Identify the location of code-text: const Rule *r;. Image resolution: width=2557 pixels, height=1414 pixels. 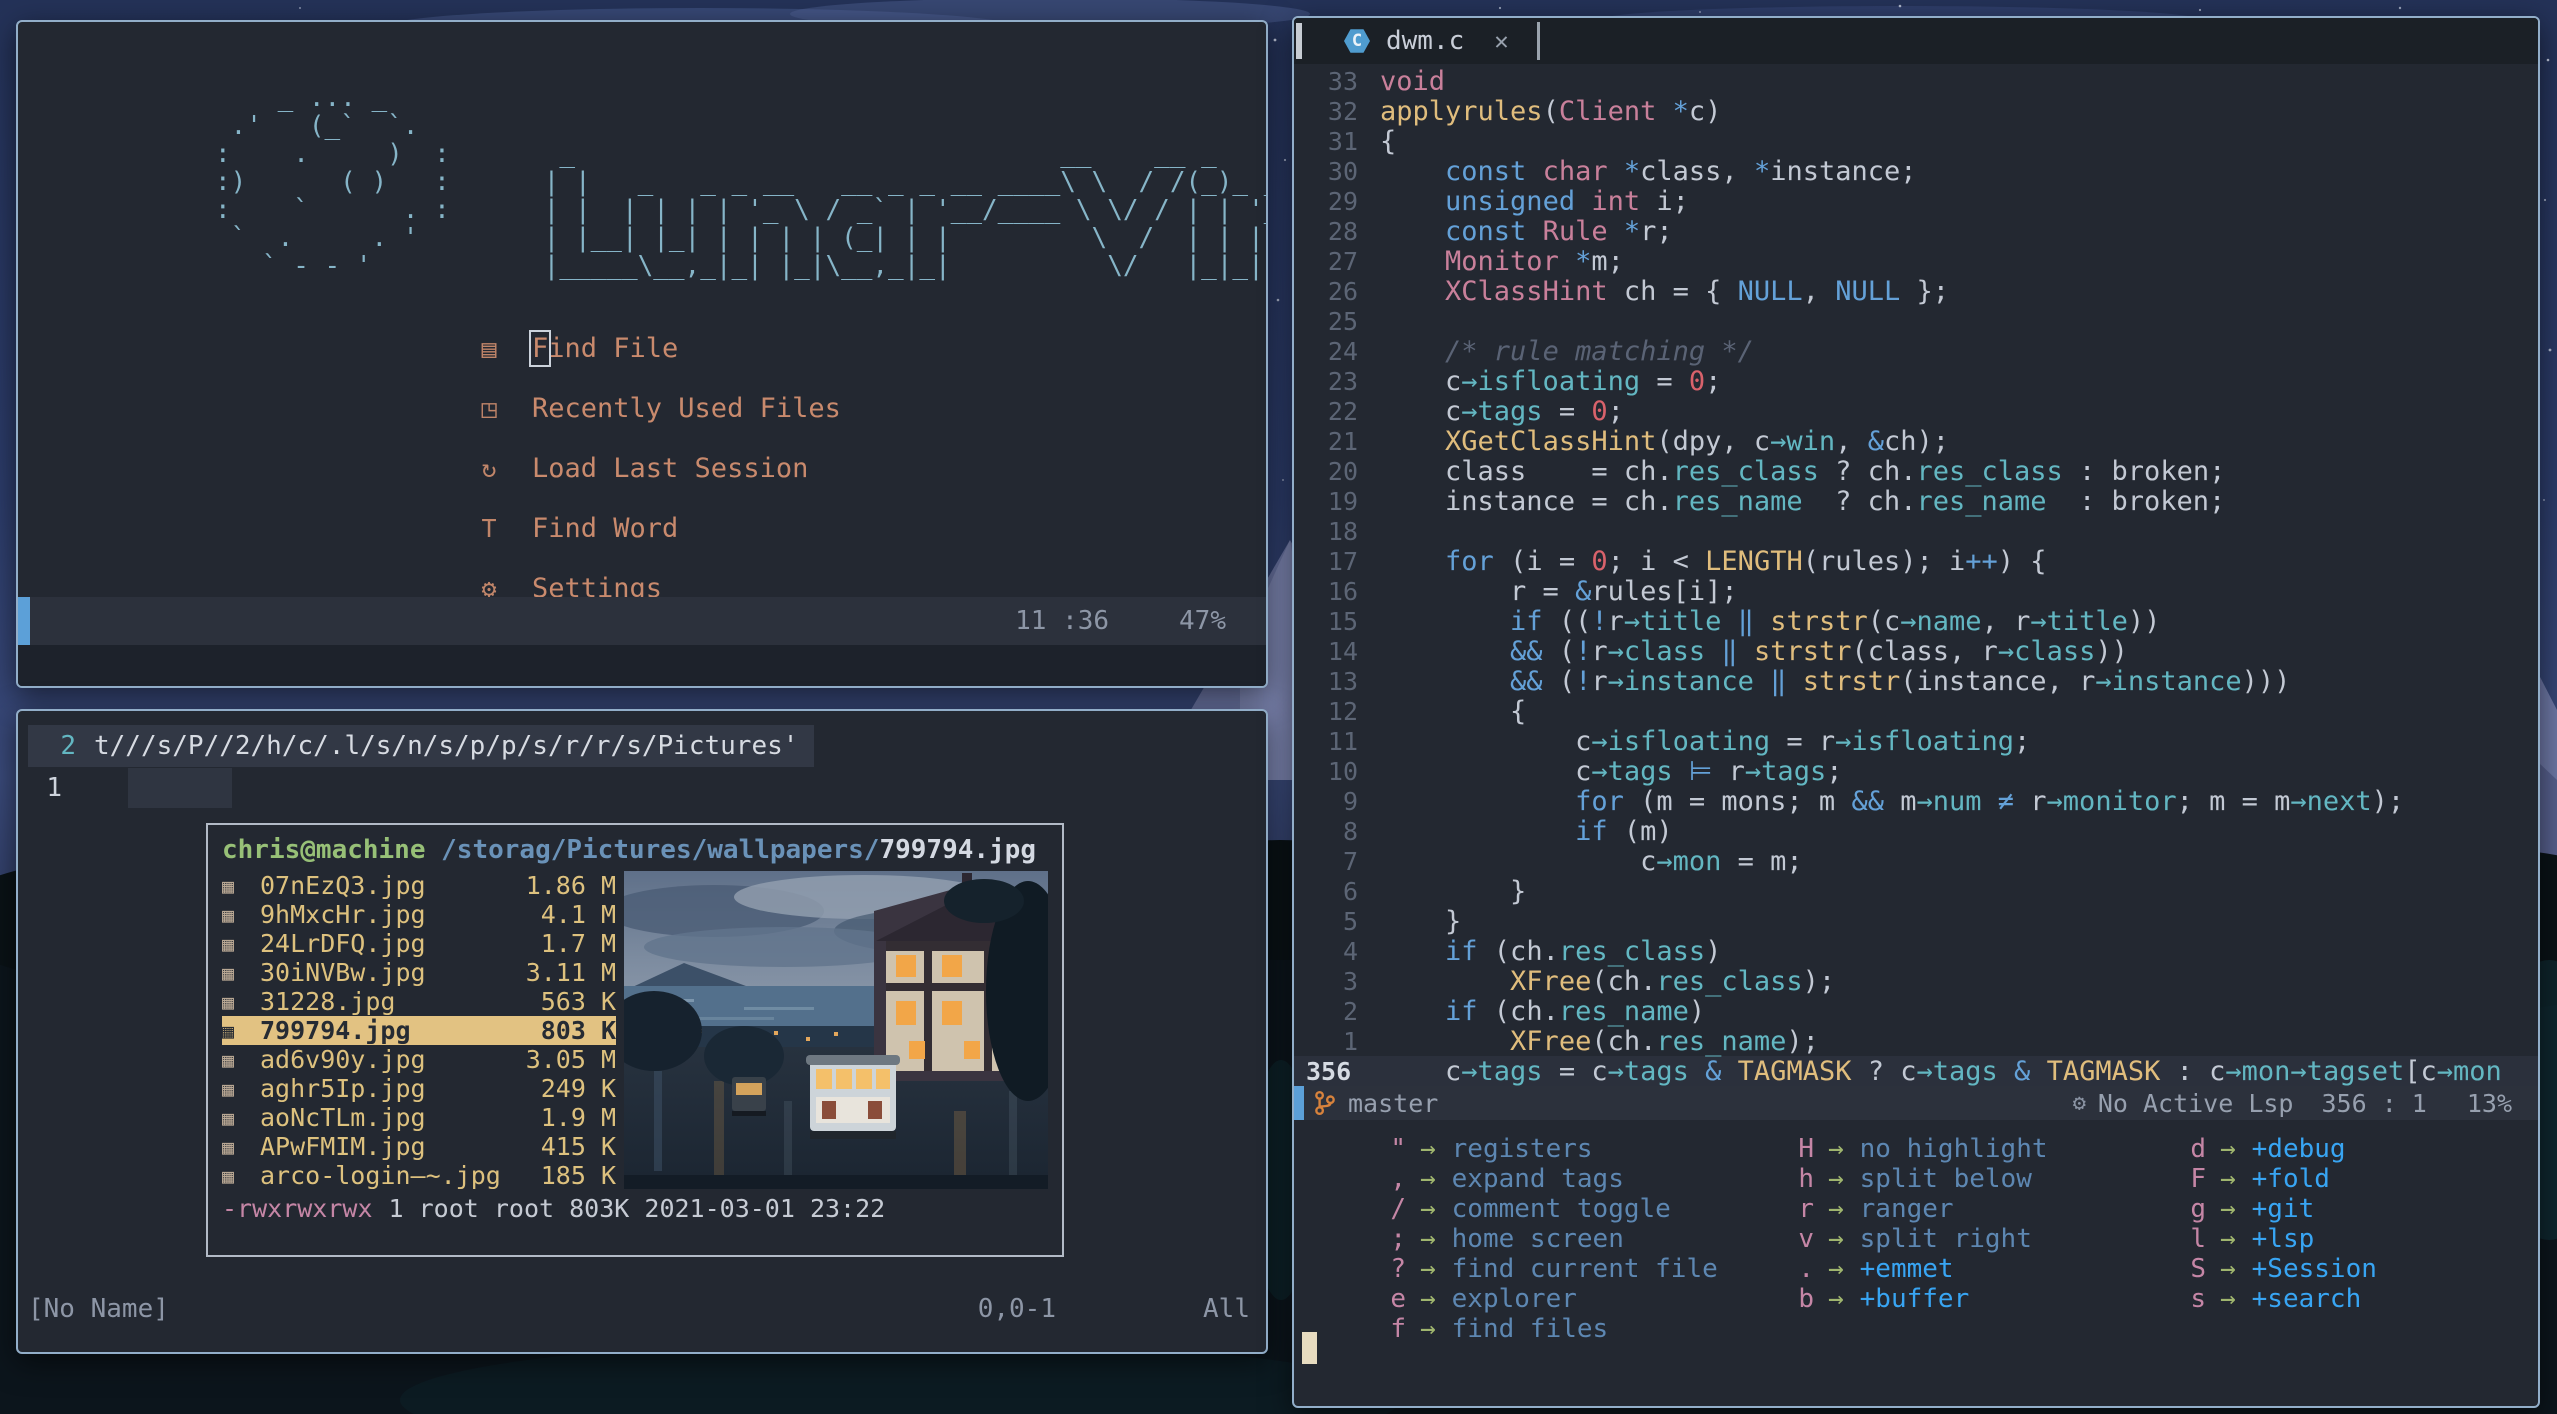
(1559, 231).